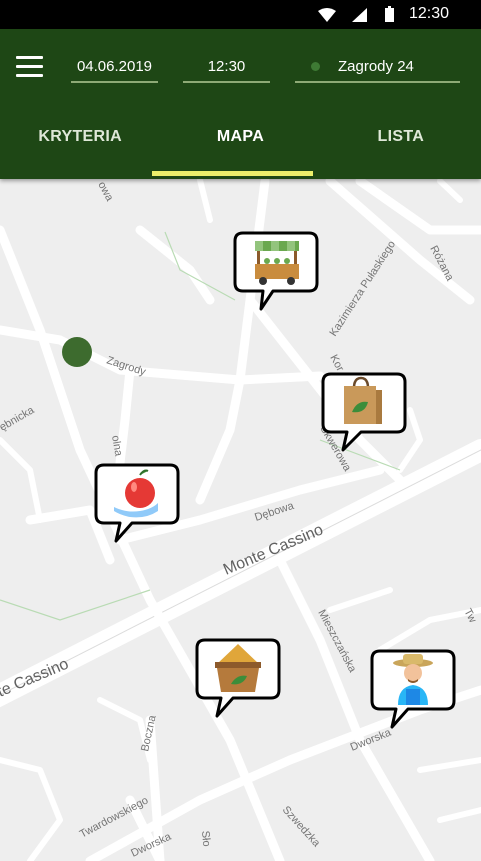 The width and height of the screenshot is (481, 861). I want to click on time-value: 12:30, so click(226, 66).